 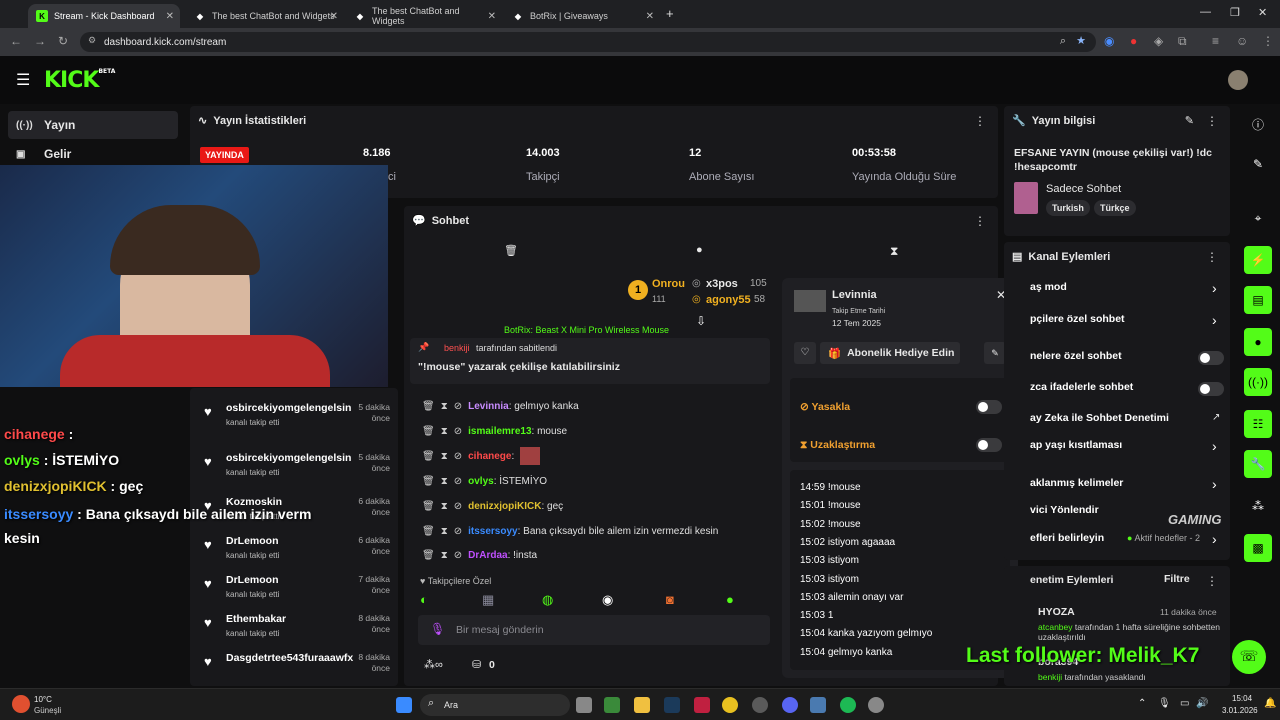 I want to click on channel-action-label: vici Yönlendir, so click(x=1064, y=510).